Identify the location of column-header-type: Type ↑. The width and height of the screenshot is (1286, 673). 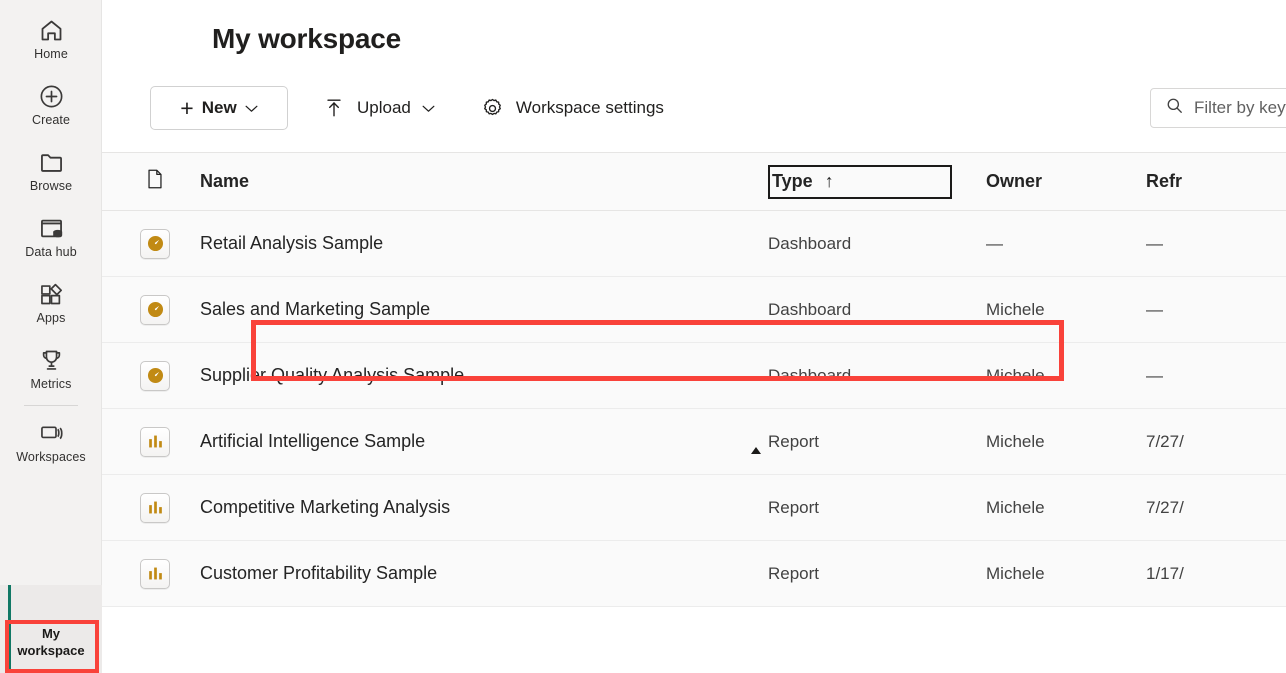
(877, 181).